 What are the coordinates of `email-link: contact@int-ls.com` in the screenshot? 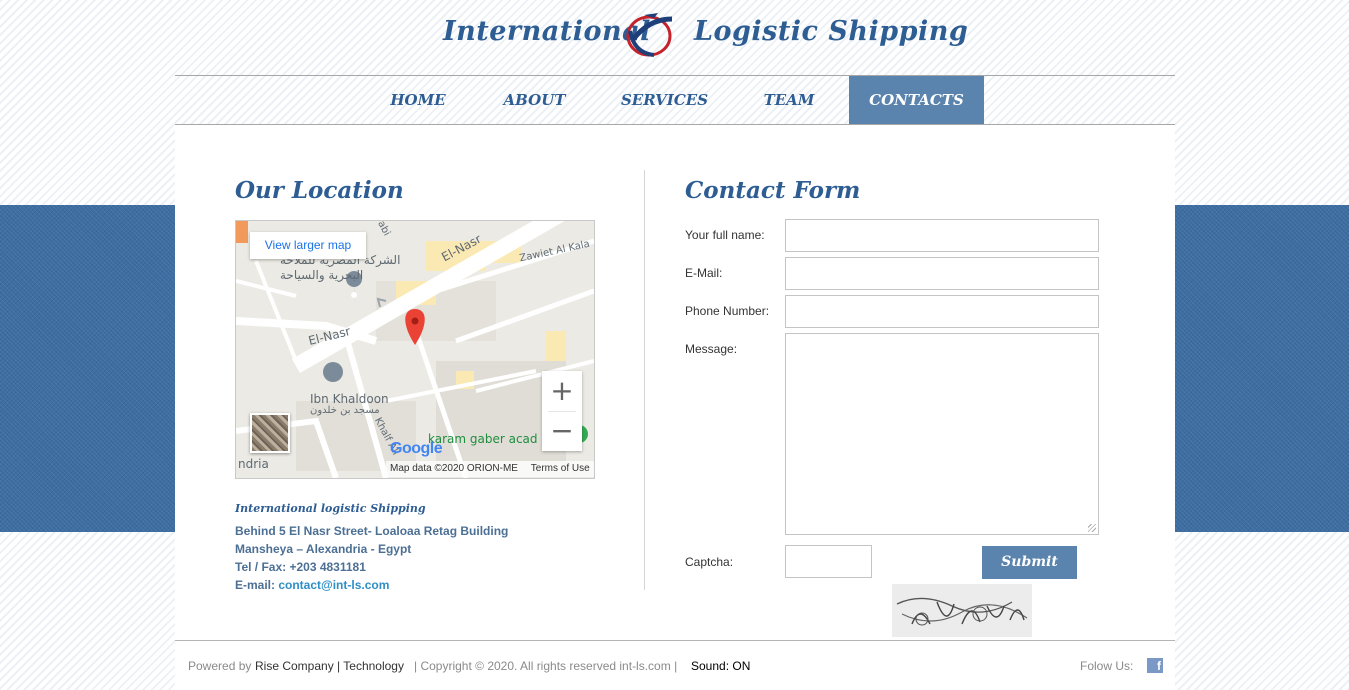 It's located at (333, 585).